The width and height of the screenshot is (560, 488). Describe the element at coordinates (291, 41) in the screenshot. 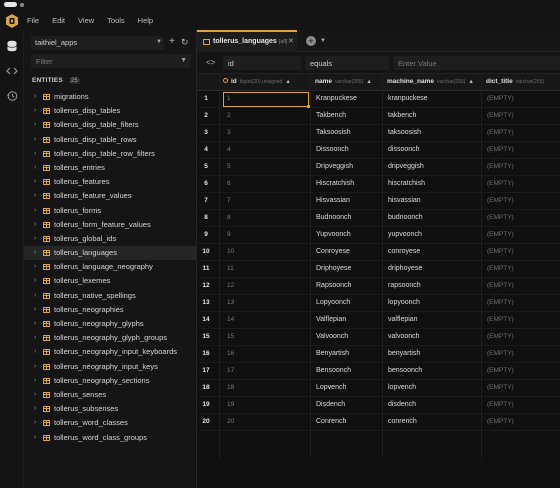

I see `close-icon: ✕` at that location.